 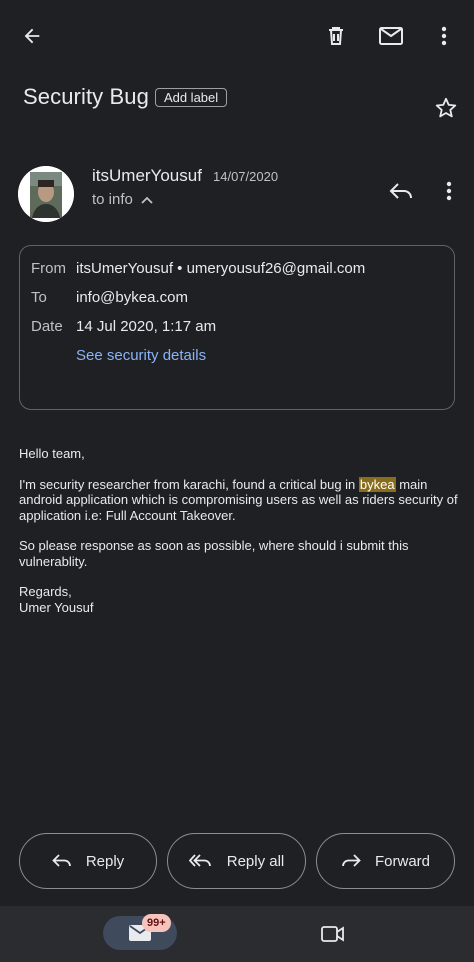 I want to click on forward-button: Forward, so click(x=385, y=861).